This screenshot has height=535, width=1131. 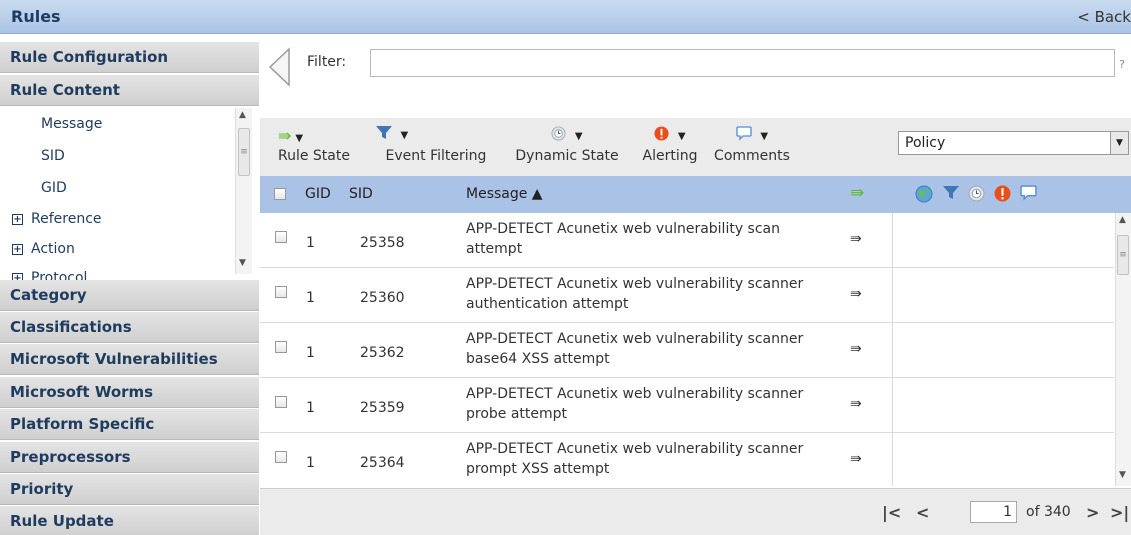 I want to click on sidebar-category-rule-configuration: Rule Configuration, so click(x=129, y=57).